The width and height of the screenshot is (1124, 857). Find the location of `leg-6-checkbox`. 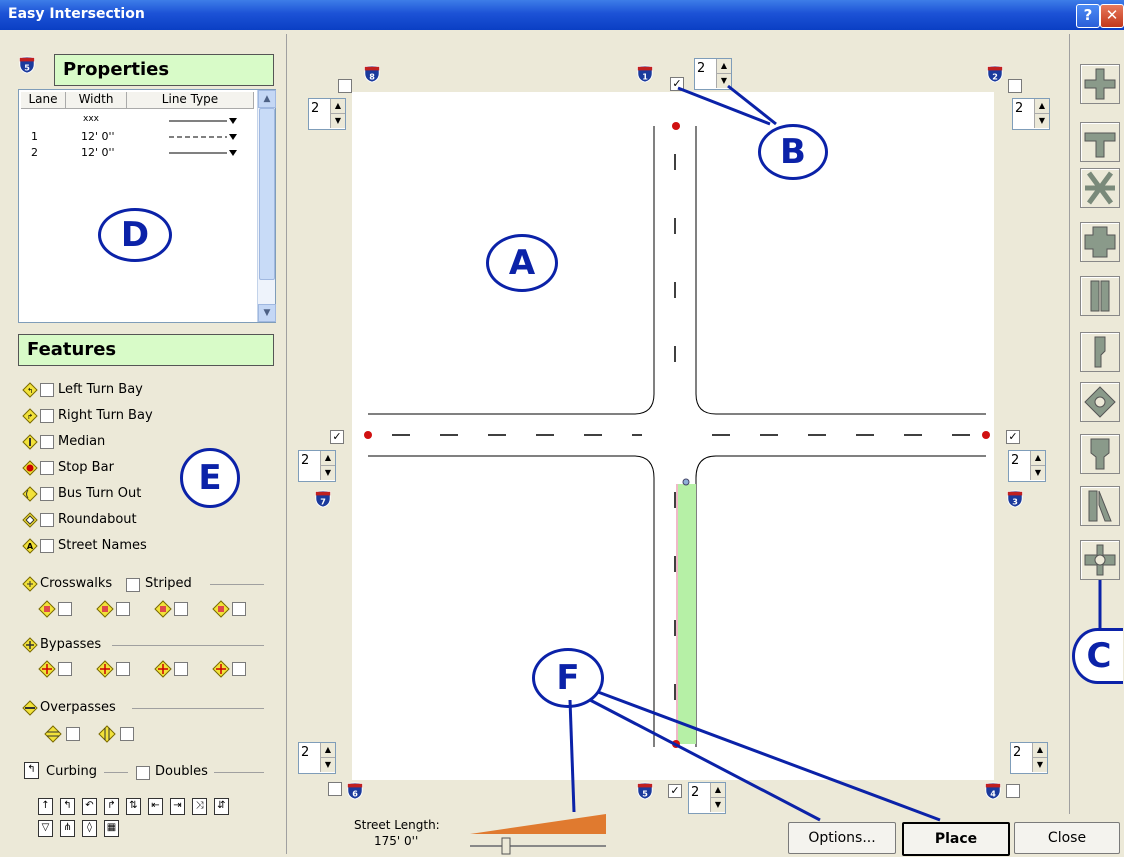

leg-6-checkbox is located at coordinates (335, 789).